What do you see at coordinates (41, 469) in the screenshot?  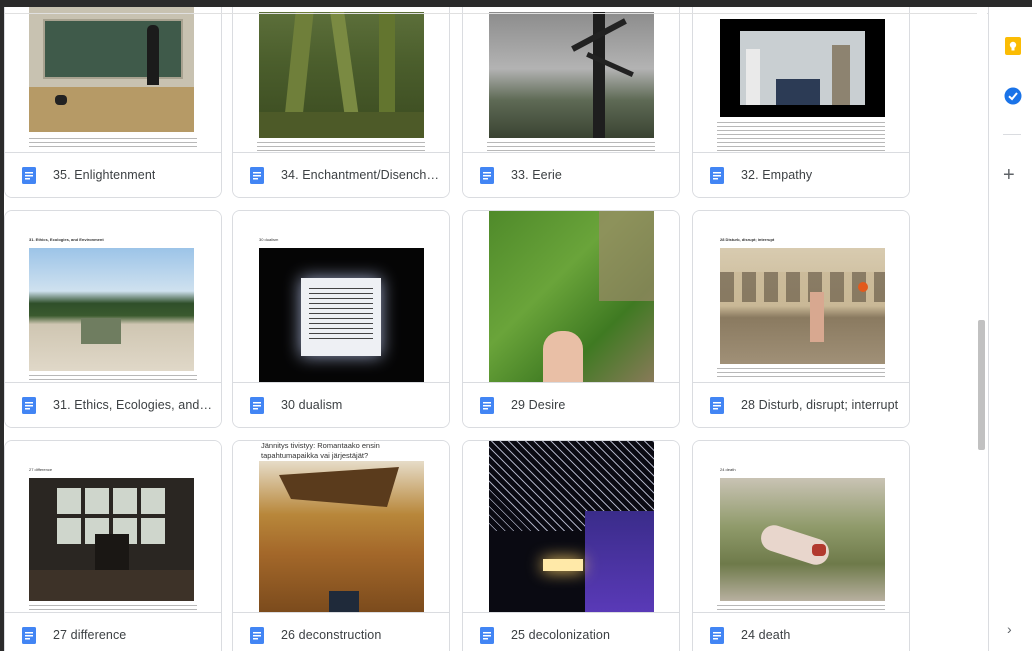 I see `preview-heading: 27 difference` at bounding box center [41, 469].